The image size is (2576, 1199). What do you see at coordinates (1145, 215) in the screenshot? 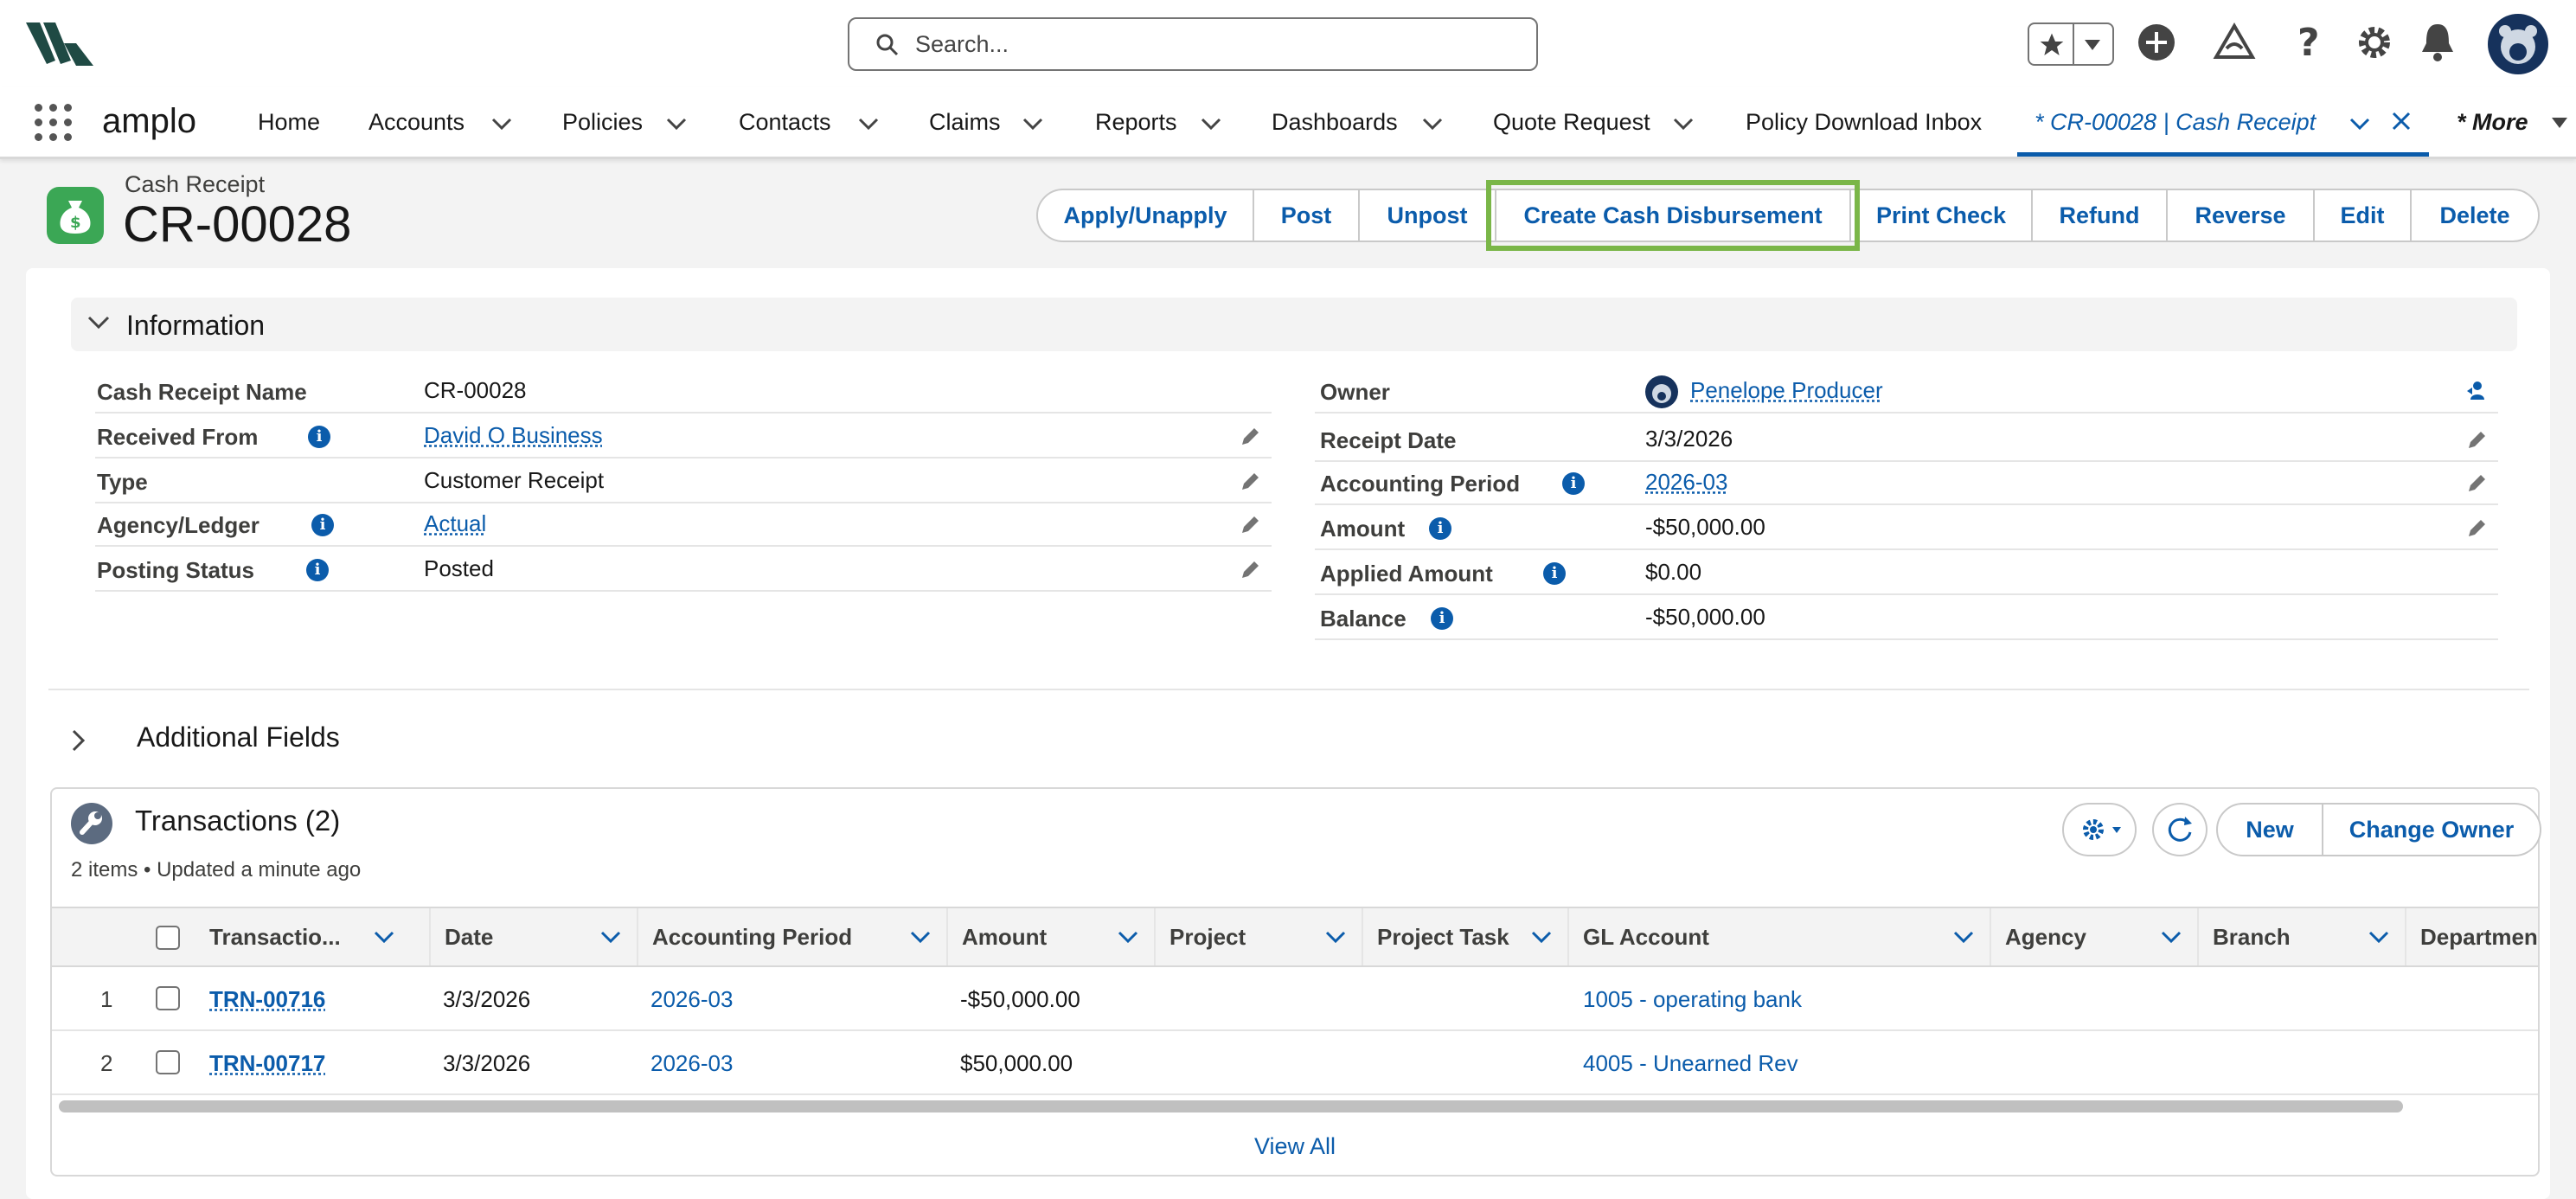
I see `apply-unapply-button: Apply/Unapply` at bounding box center [1145, 215].